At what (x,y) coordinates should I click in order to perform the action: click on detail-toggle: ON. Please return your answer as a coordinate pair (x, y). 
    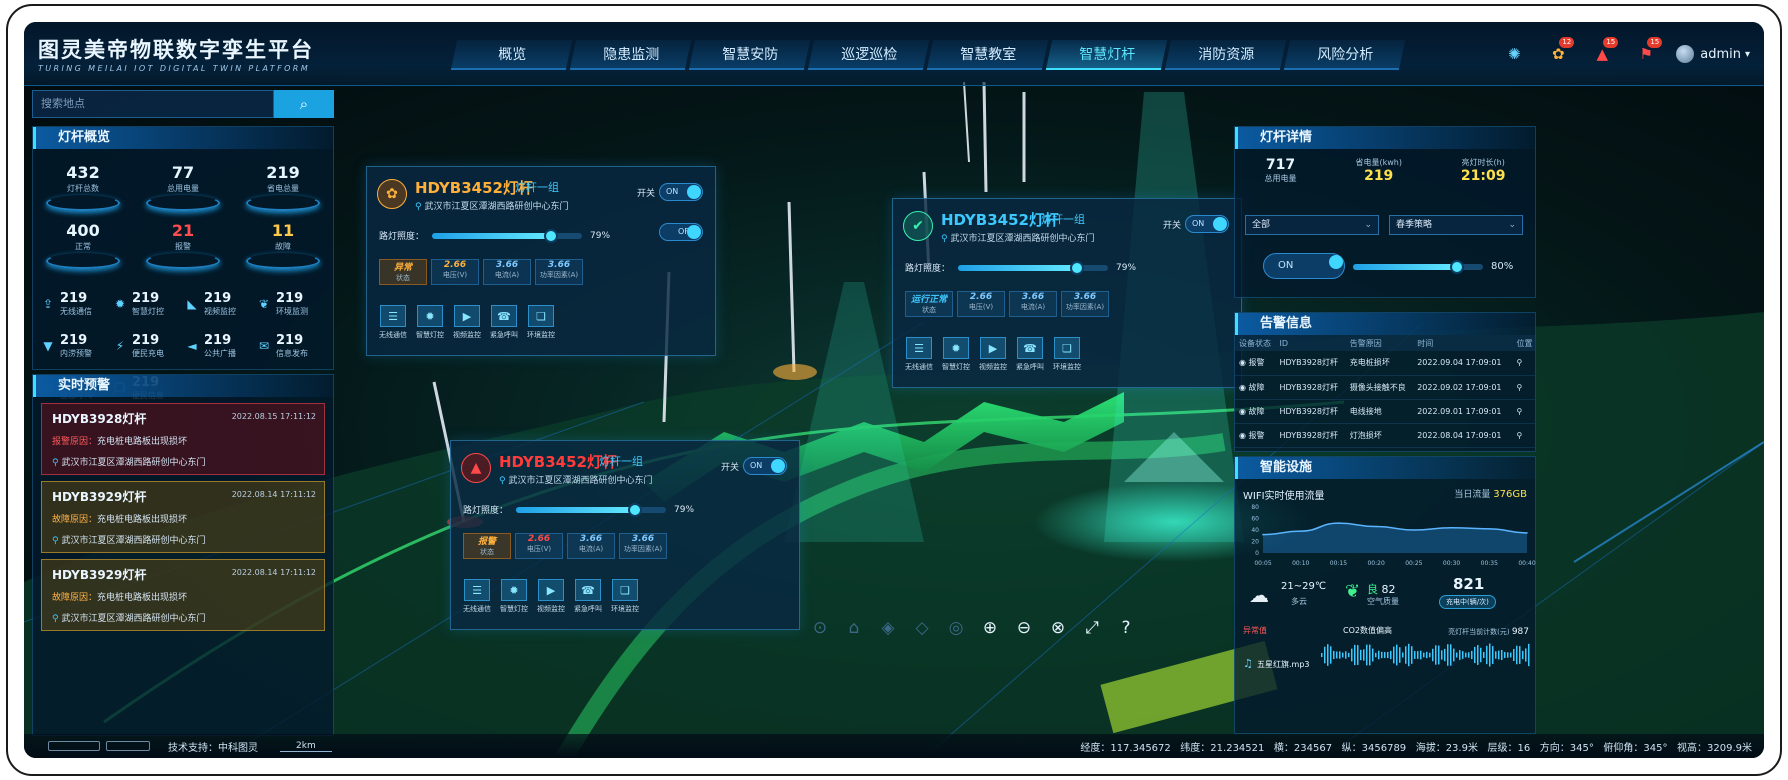
    Looking at the image, I should click on (1304, 266).